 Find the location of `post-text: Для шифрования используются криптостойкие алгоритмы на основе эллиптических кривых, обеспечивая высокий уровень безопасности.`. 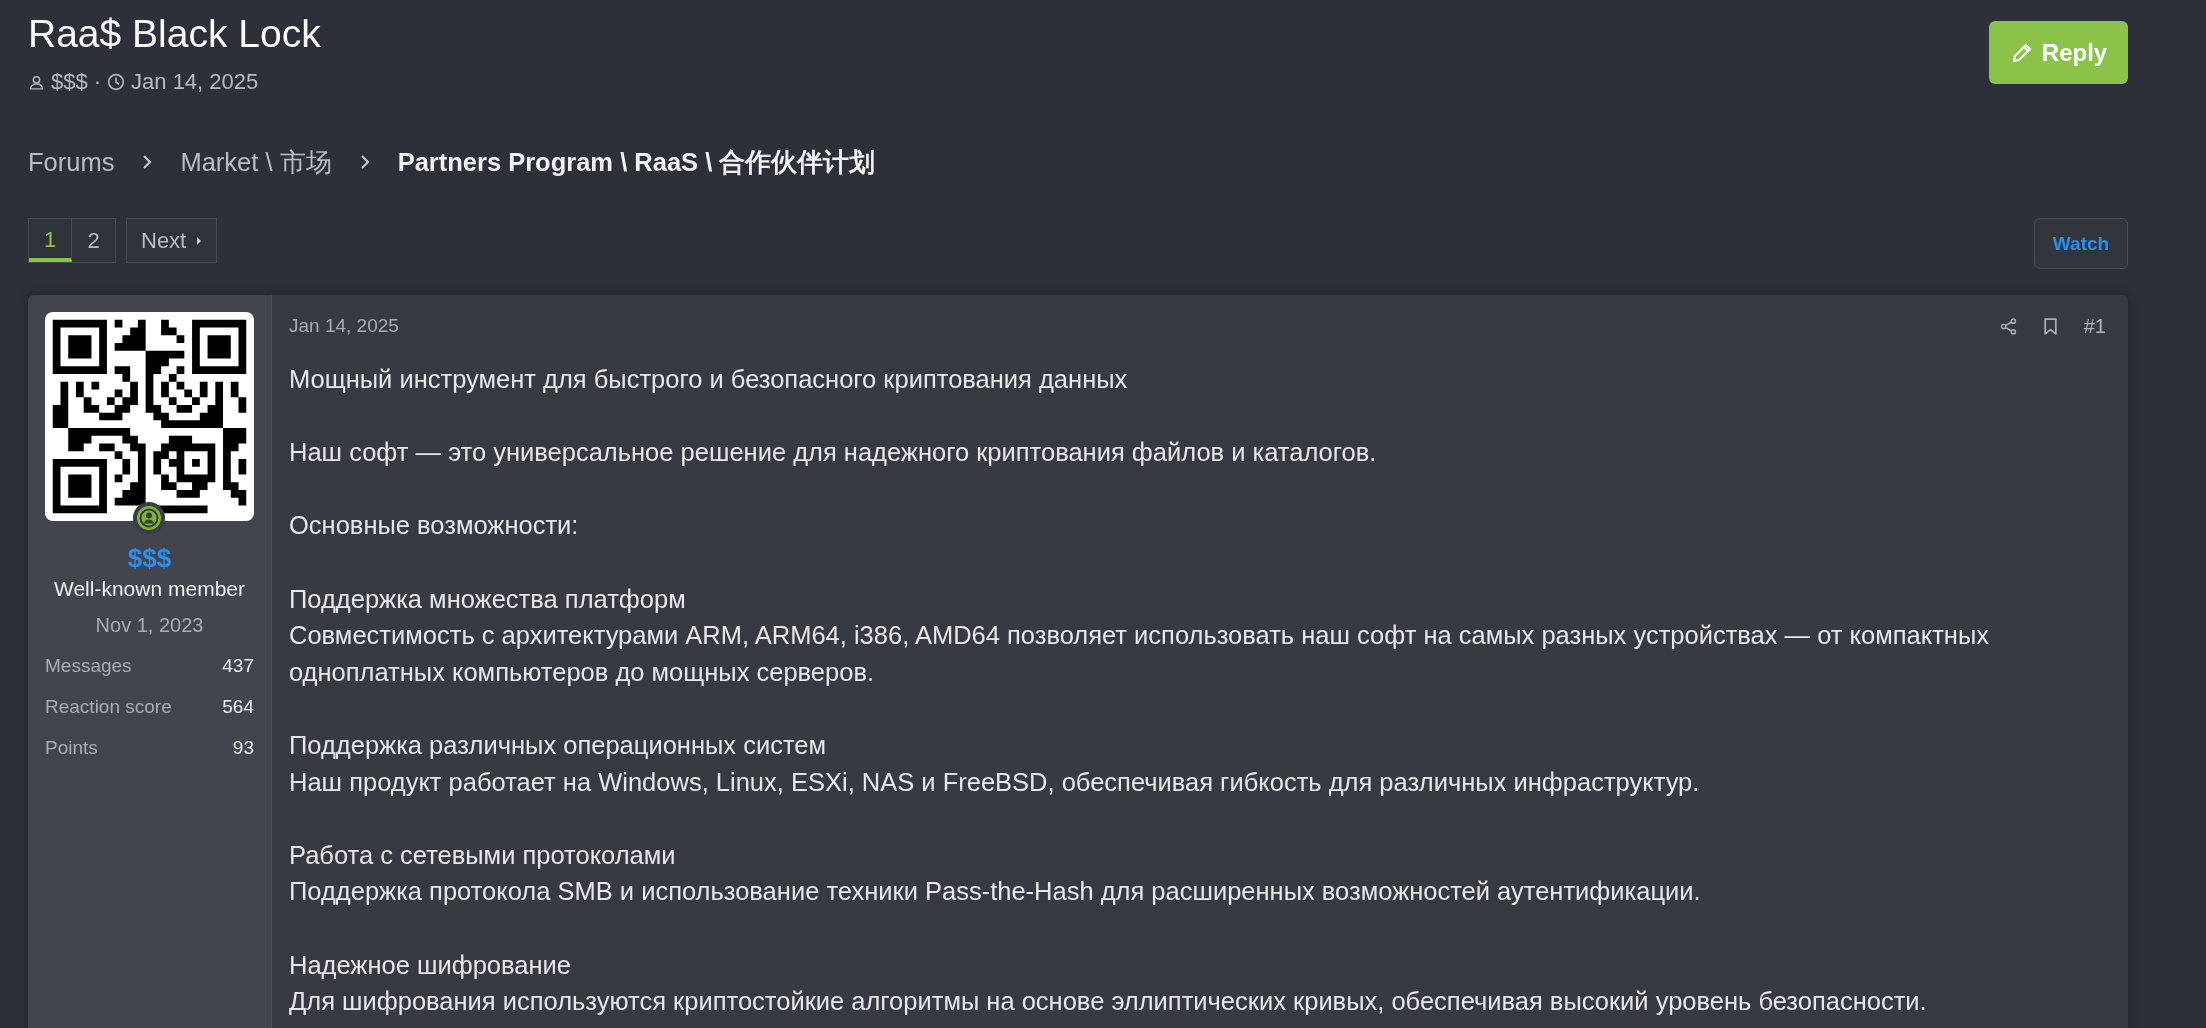

post-text: Для шифрования используются криптостойкие алгоритмы на основе эллиптических кривых, обеспечивая высокий уровень безопасности. is located at coordinates (1108, 1002).